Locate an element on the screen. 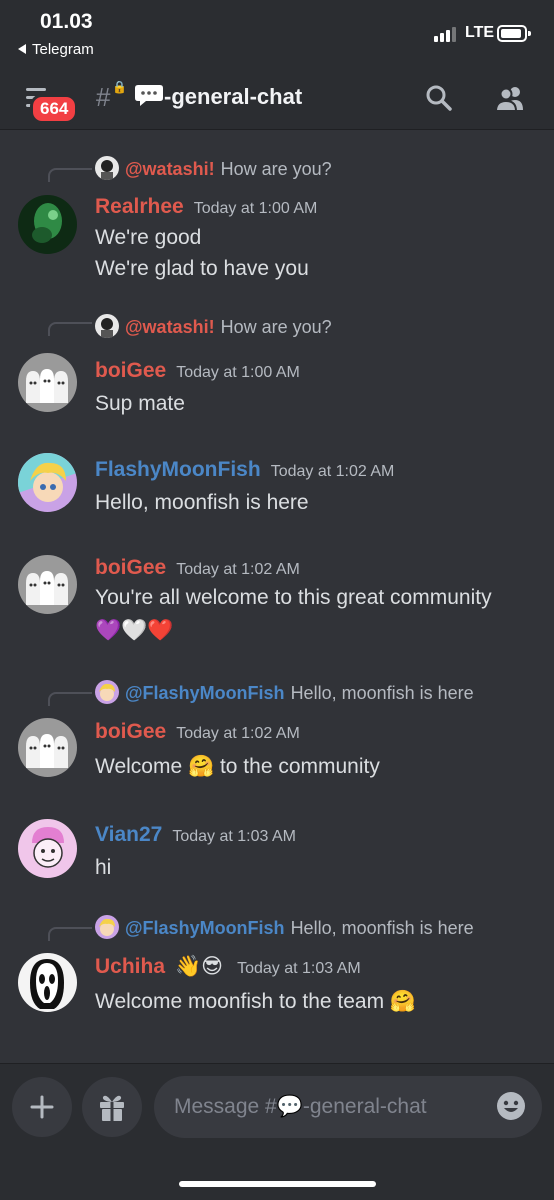  battery-icon is located at coordinates (514, 33).